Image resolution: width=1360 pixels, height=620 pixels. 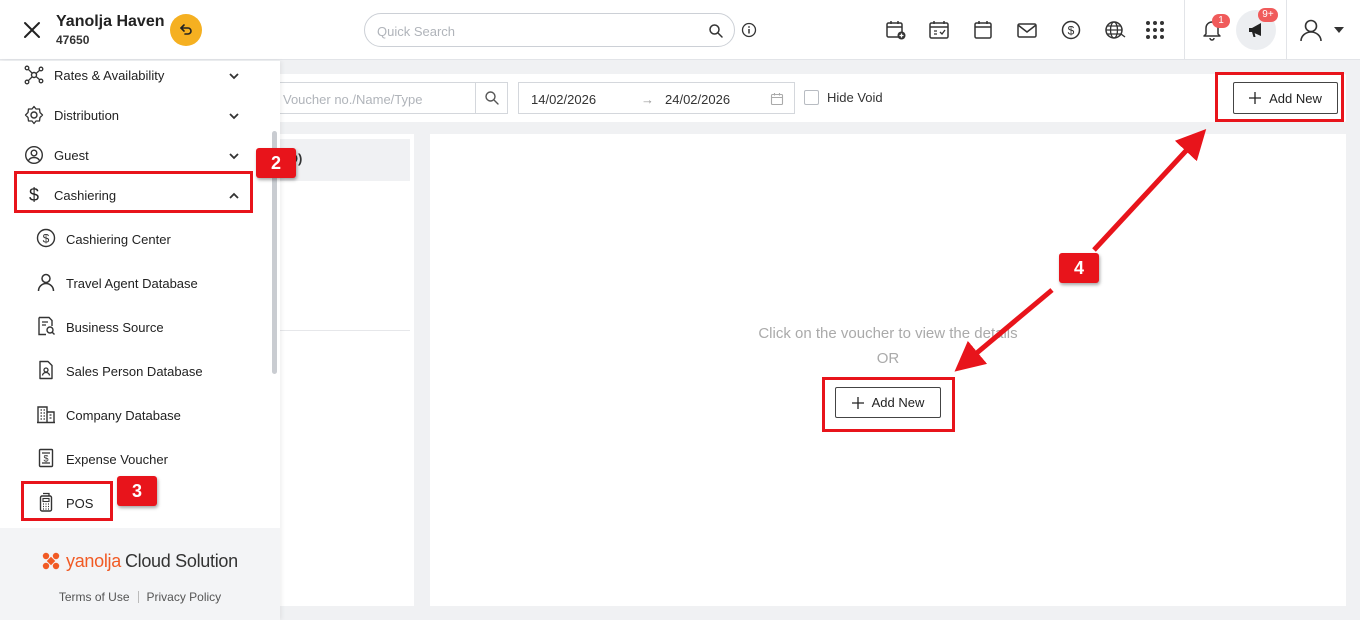 What do you see at coordinates (1080, 250) in the screenshot?
I see `annotation-arrows` at bounding box center [1080, 250].